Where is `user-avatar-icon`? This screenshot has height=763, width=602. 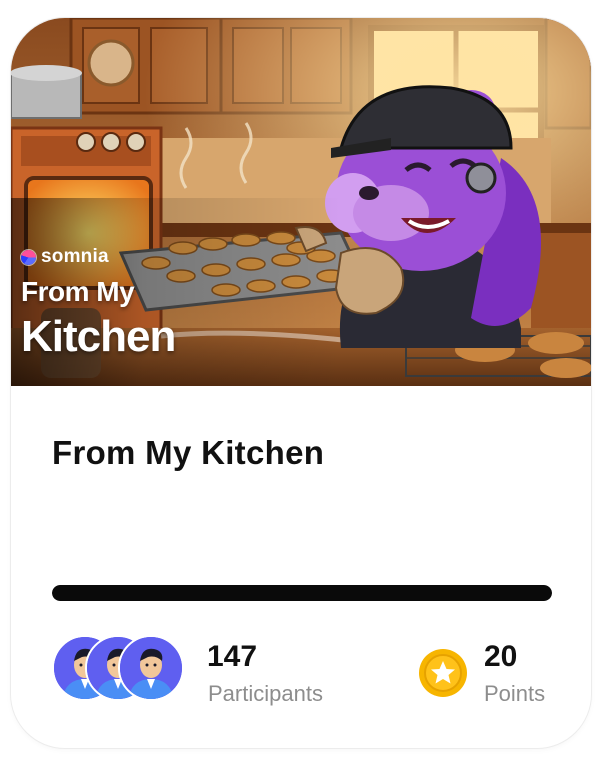 user-avatar-icon is located at coordinates (151, 668).